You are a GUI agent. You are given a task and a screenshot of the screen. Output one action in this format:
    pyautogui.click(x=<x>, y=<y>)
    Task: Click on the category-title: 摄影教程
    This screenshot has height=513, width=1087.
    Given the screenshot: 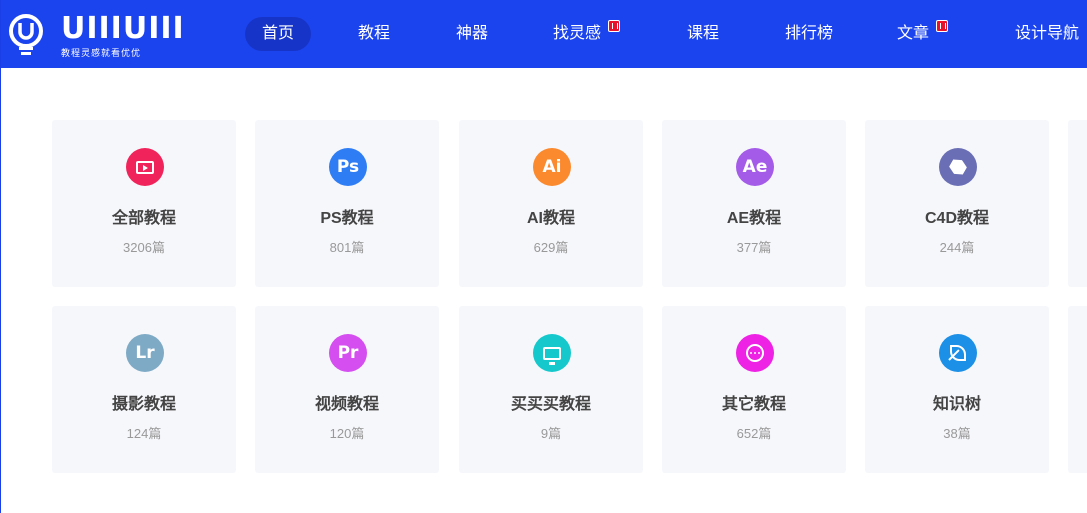 What is the action you would take?
    pyautogui.click(x=143, y=404)
    